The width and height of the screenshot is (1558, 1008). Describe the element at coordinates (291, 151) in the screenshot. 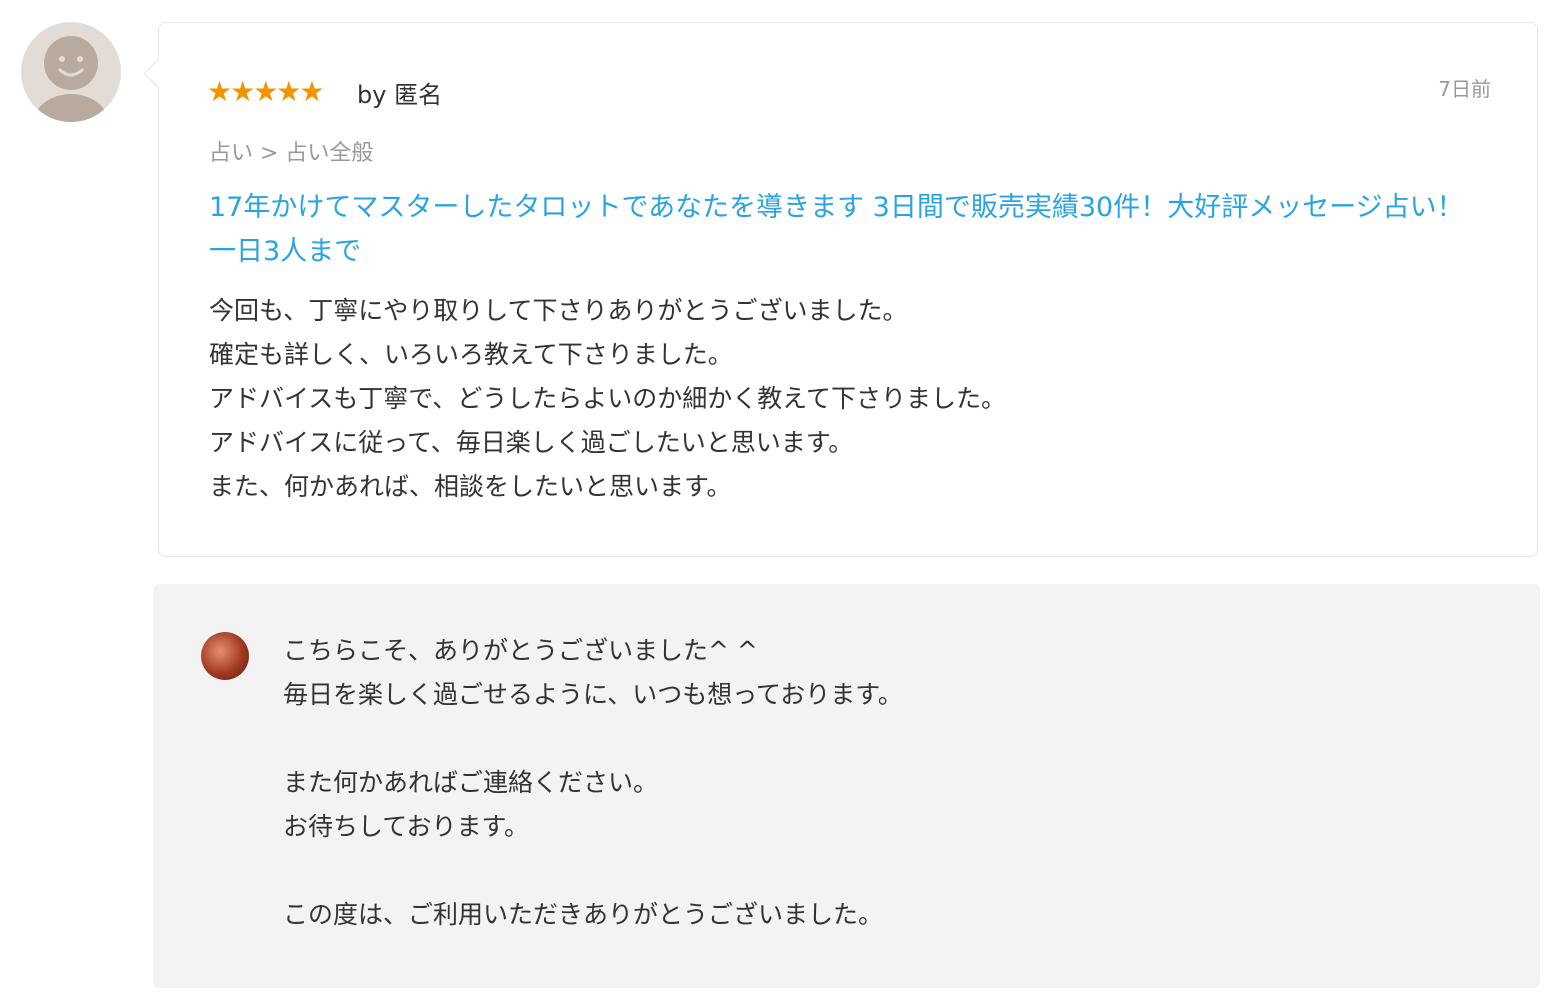

I see `category-breadcrumb: 占い > 占い全般` at that location.